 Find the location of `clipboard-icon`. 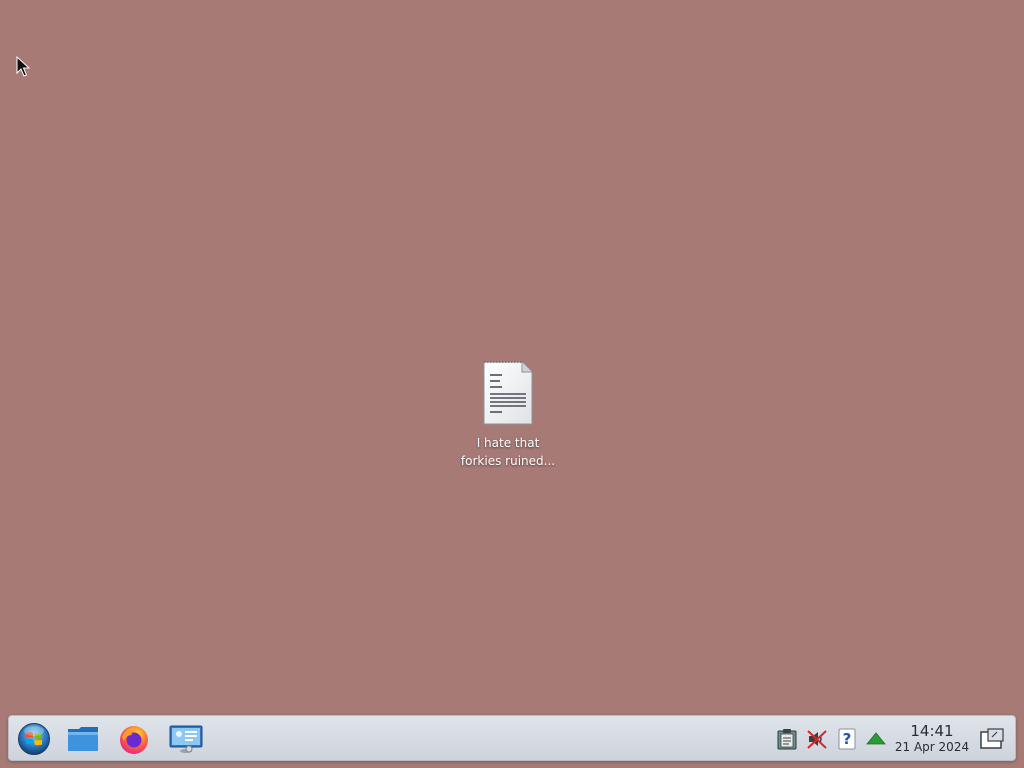

clipboard-icon is located at coordinates (787, 739).